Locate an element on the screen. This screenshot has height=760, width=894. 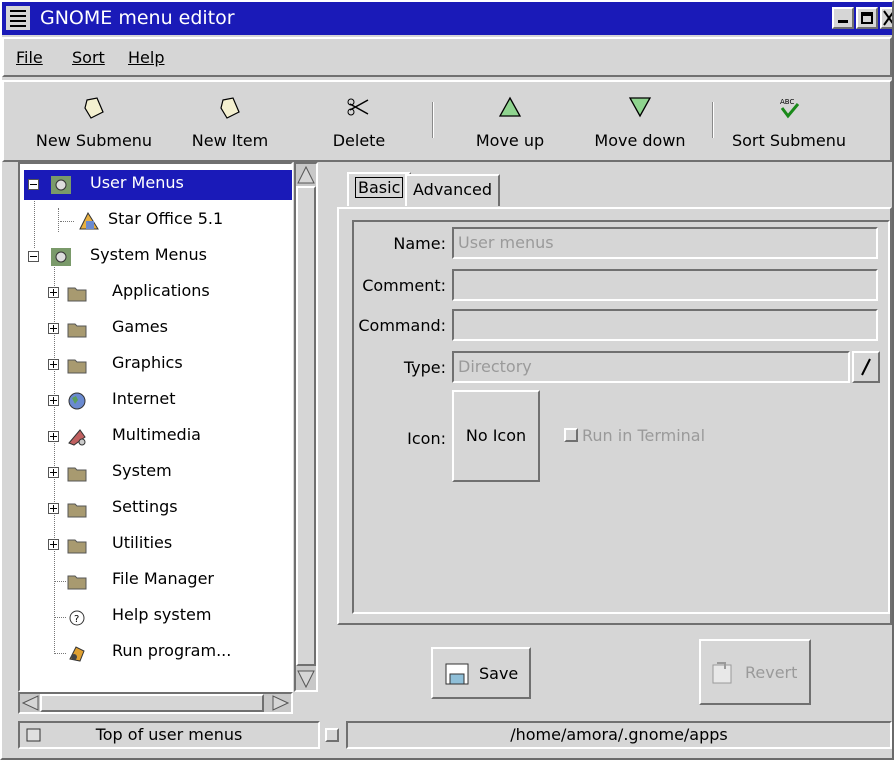
tree-label: System Menus is located at coordinates (149, 254).